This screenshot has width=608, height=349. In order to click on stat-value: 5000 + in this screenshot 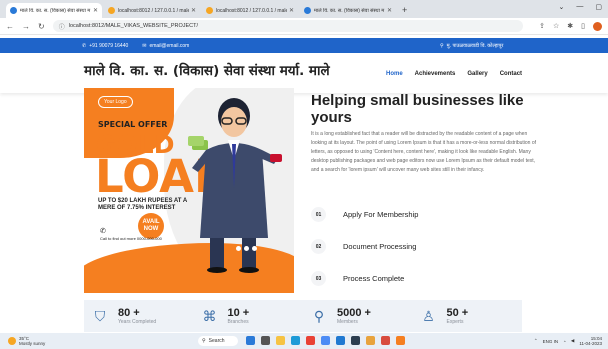, I will do `click(354, 313)`.